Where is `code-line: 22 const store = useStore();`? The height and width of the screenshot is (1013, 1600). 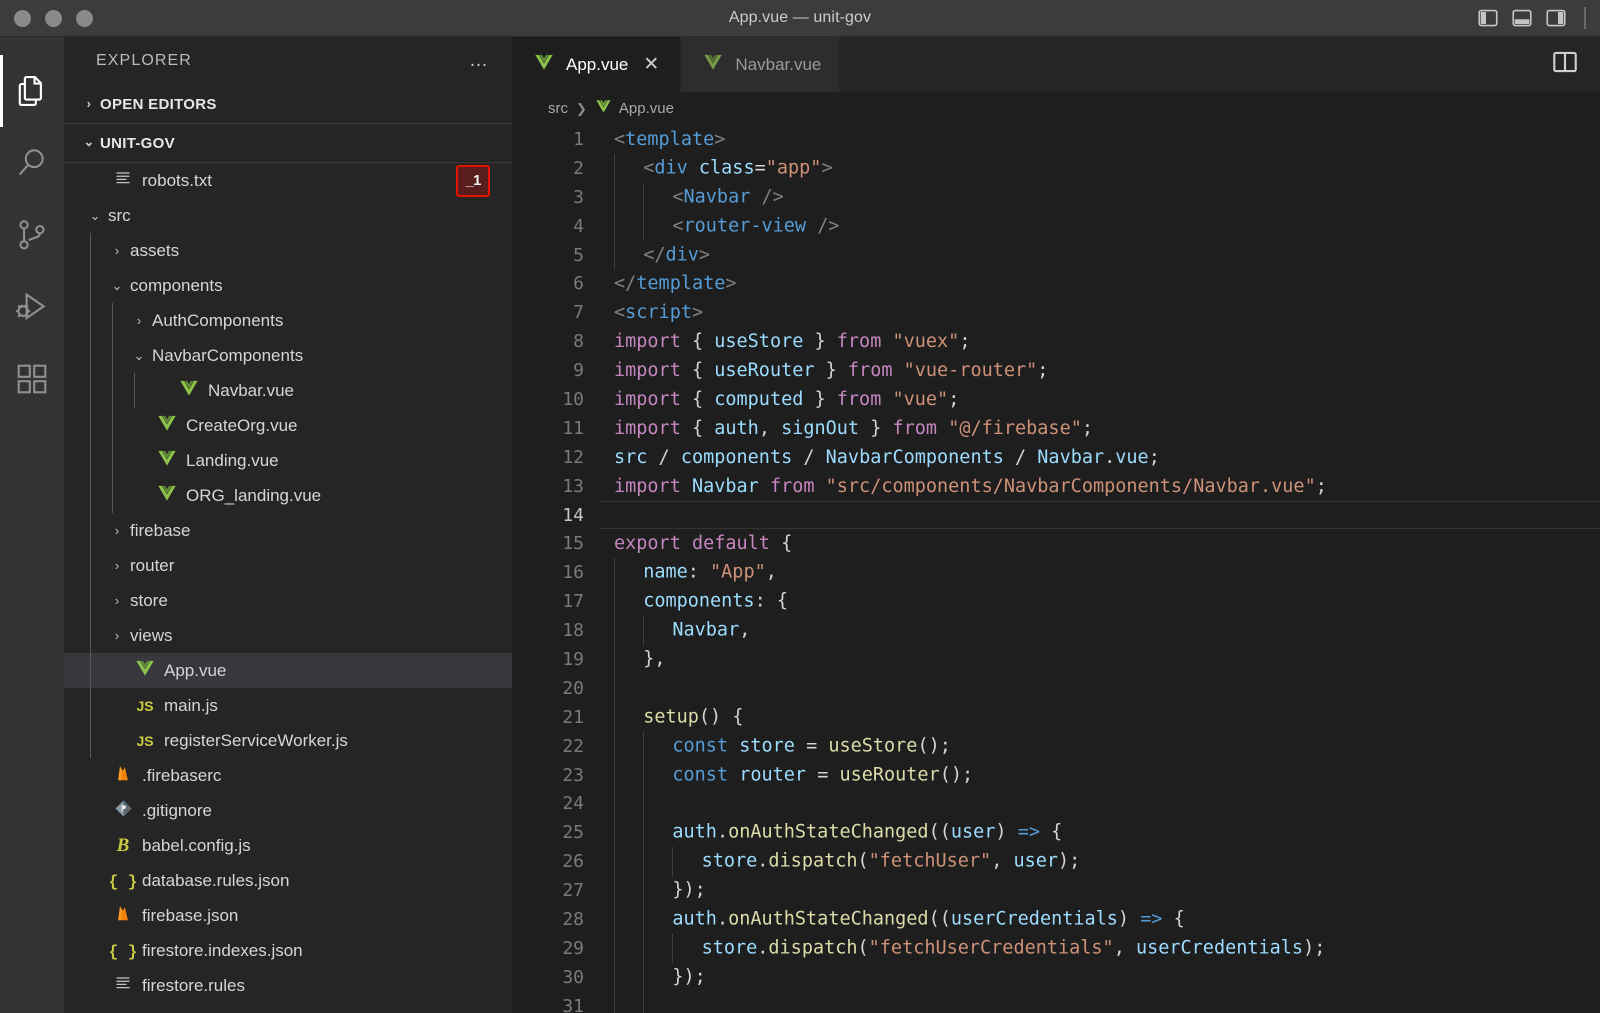 code-line: 22 const store = useStore(); is located at coordinates (1056, 746).